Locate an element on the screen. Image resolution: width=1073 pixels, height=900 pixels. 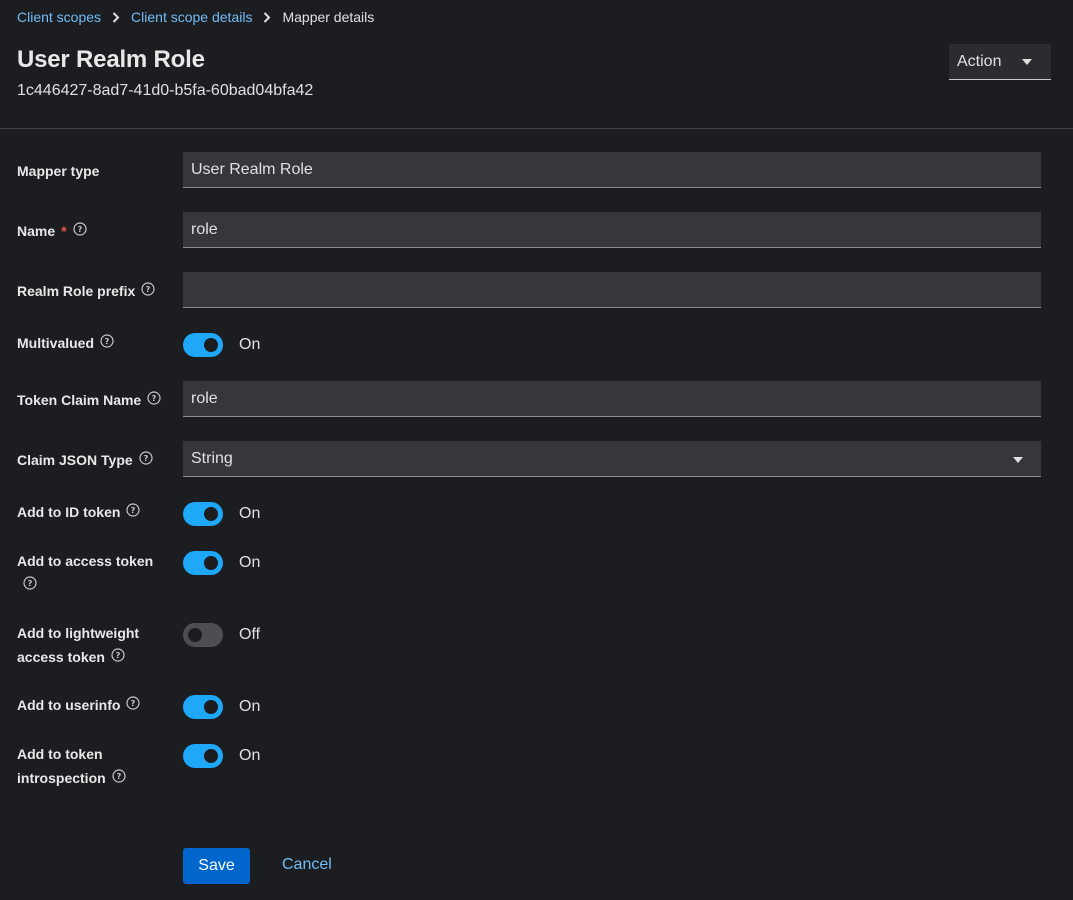
breadcrumb-client-scopes: Client scopes is located at coordinates (59, 17).